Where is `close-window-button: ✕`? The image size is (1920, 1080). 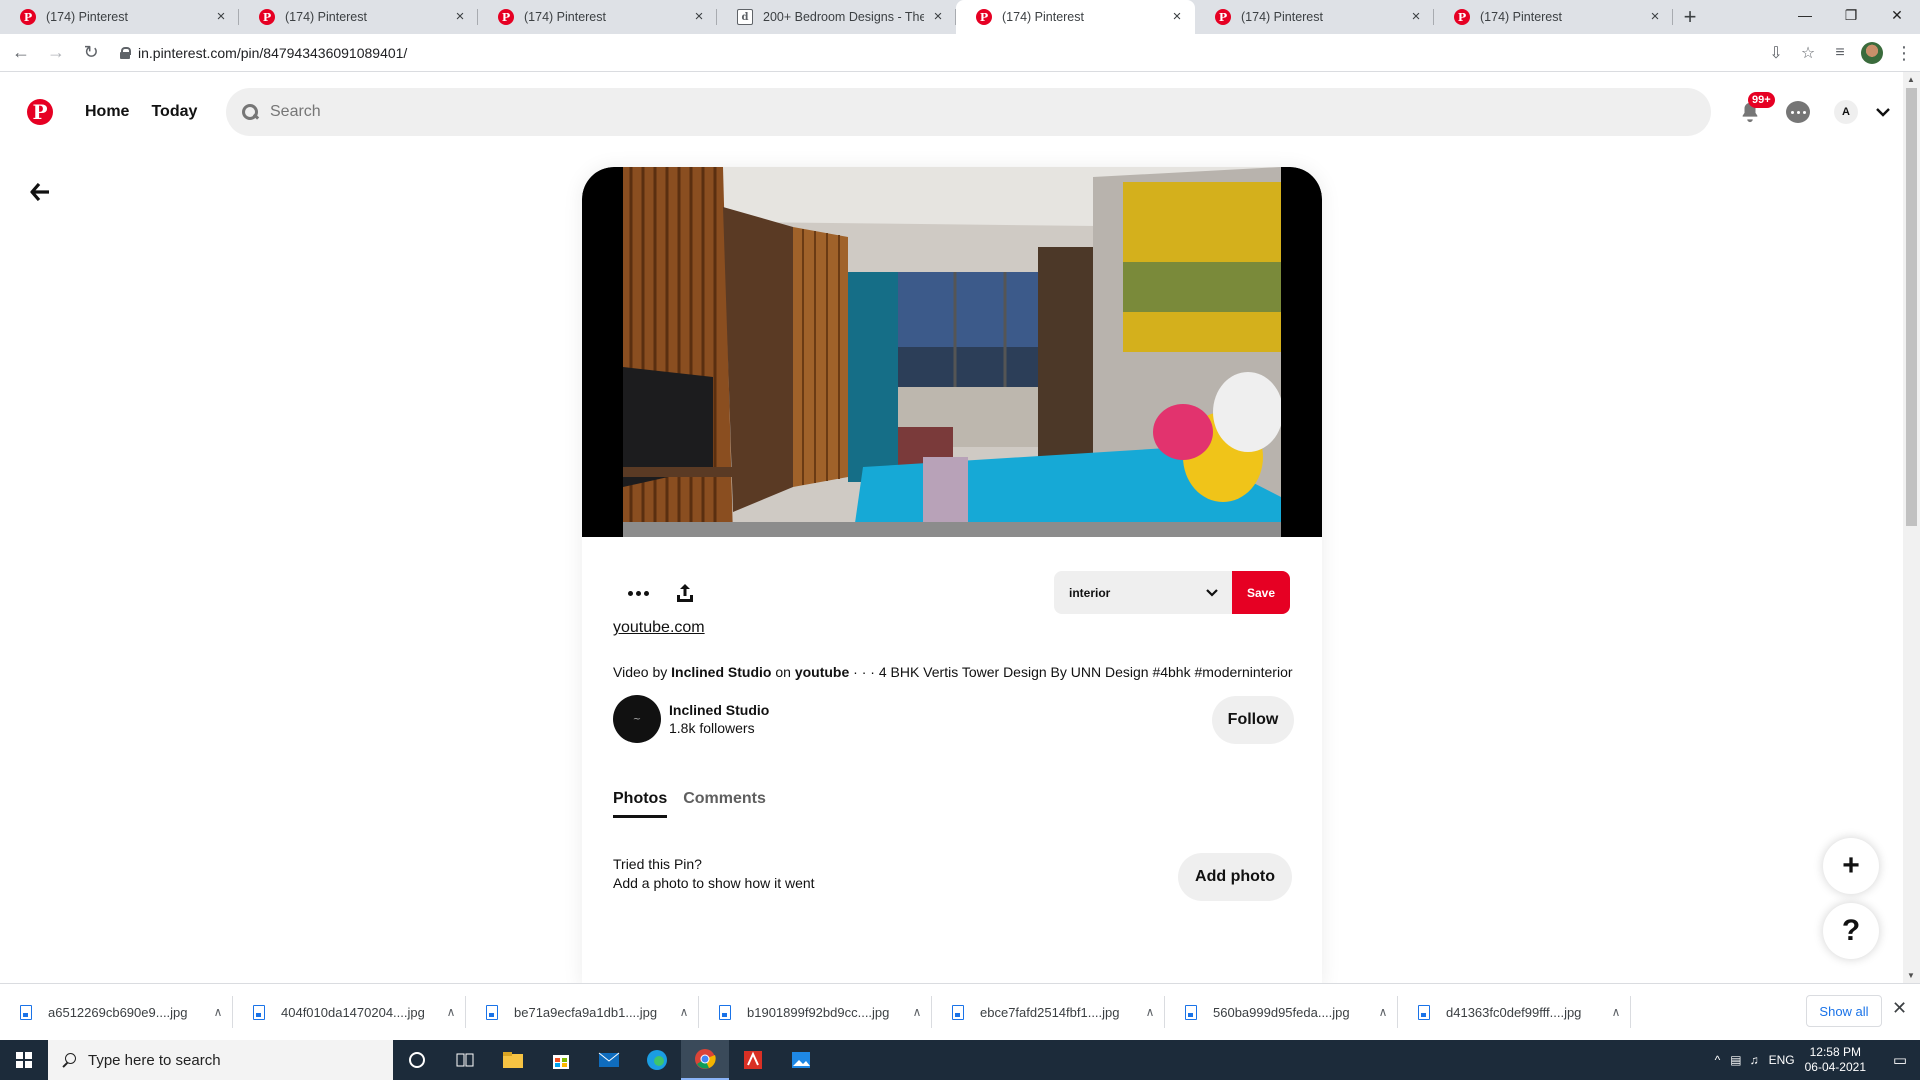
close-window-button: ✕ is located at coordinates (1897, 15).